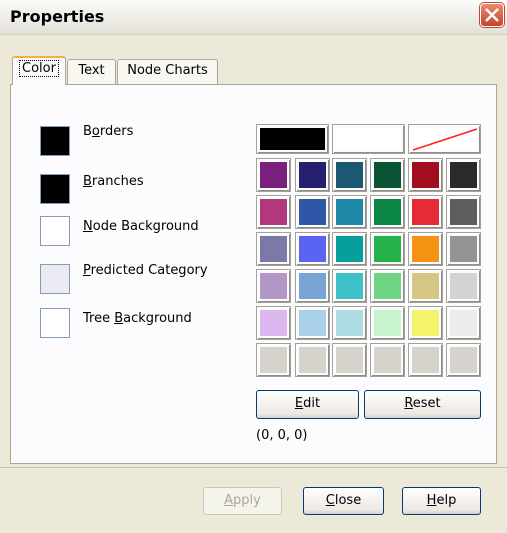 The image size is (507, 533). I want to click on apply-button: Apply, so click(242, 501).